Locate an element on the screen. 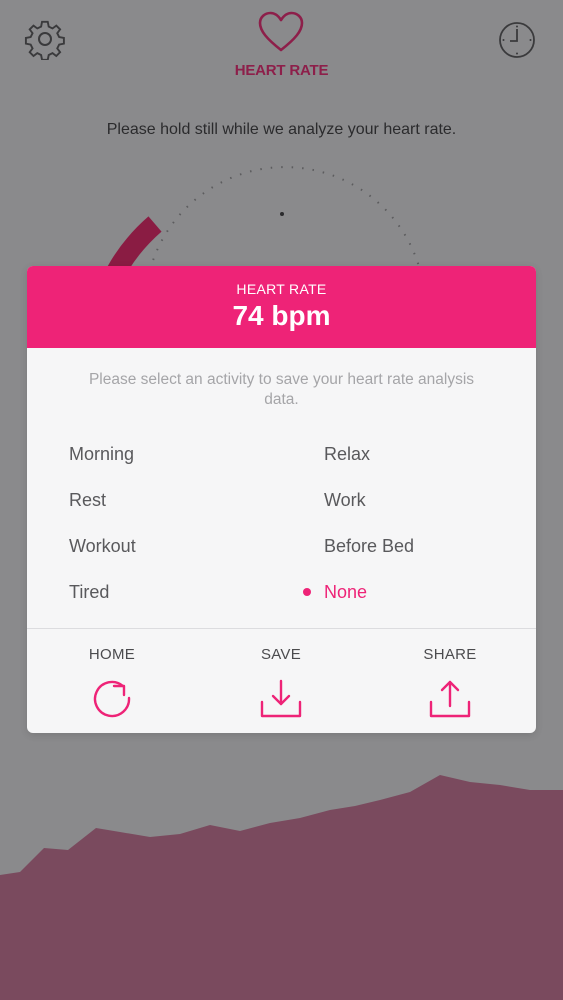  activity-label: Relax is located at coordinates (347, 454).